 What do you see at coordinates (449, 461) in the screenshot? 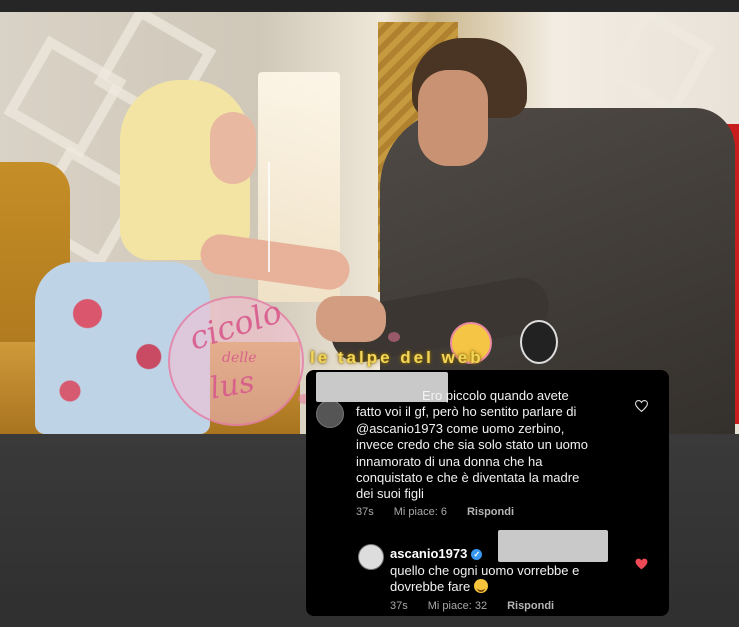
I see `comment-line: innamorato di una donna che ha` at bounding box center [449, 461].